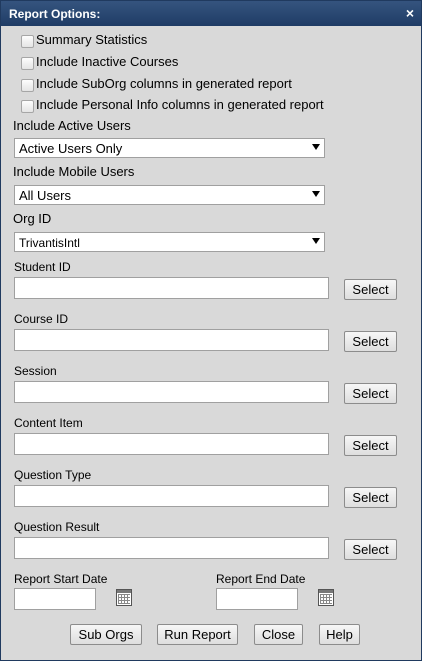 This screenshot has height=661, width=422. I want to click on session-select-button: Select, so click(370, 393).